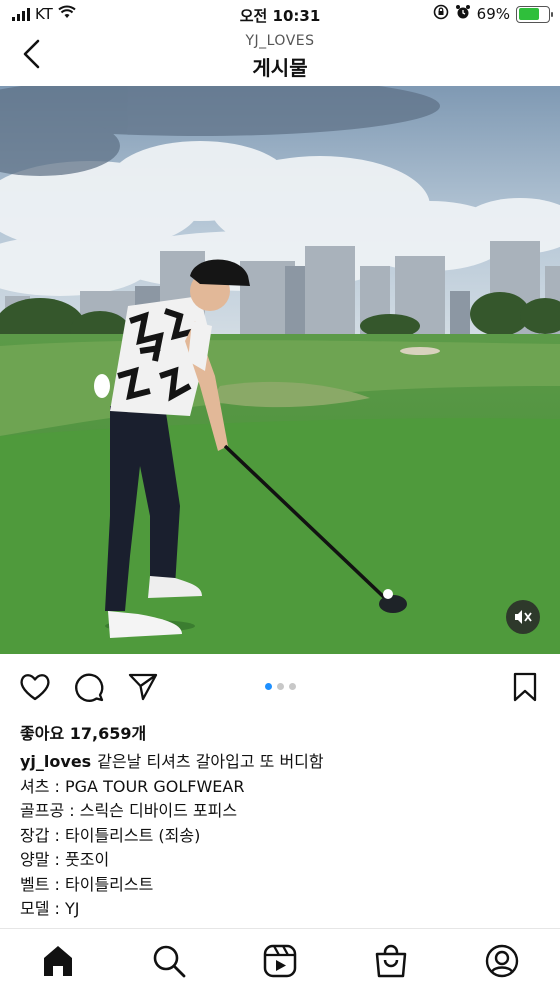 This screenshot has height=995, width=560. I want to click on nav-profile, so click(502, 961).